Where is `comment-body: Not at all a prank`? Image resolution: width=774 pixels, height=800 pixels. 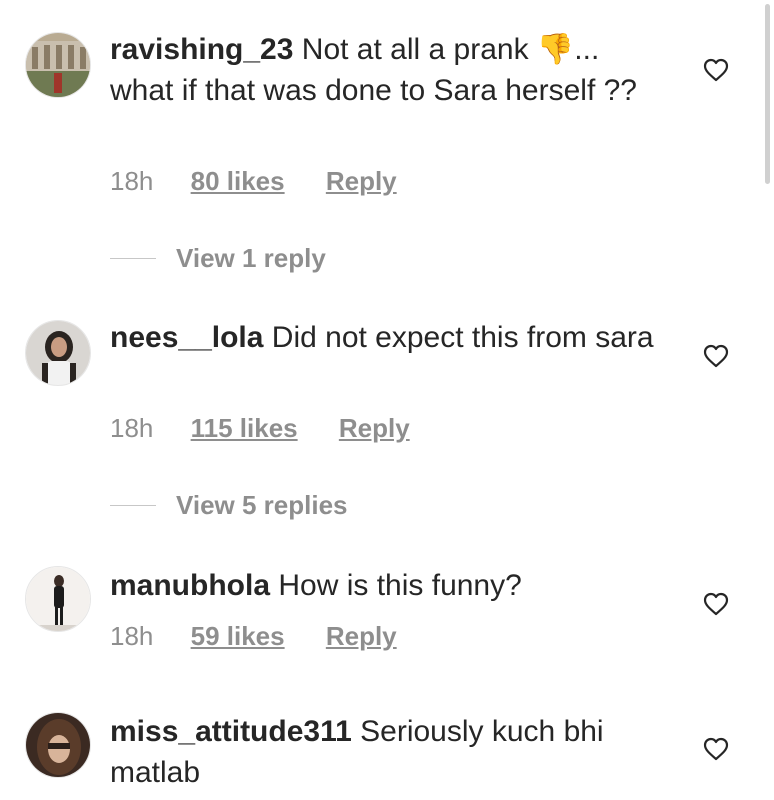 comment-body: Not at all a prank is located at coordinates (415, 49).